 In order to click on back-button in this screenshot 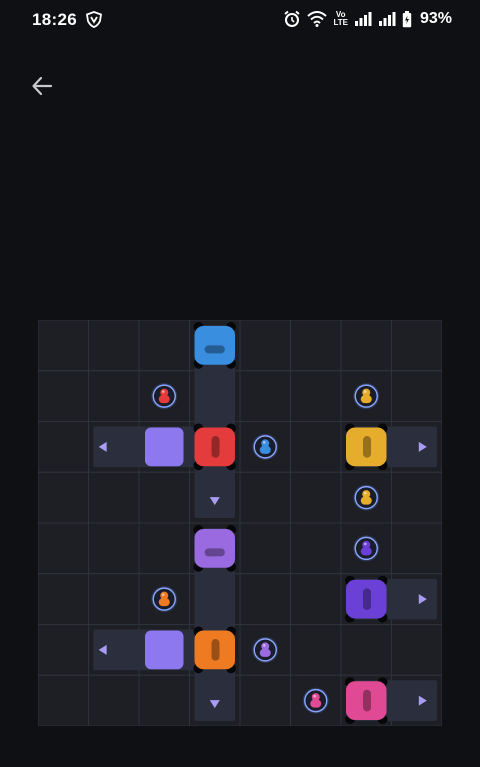, I will do `click(42, 86)`.